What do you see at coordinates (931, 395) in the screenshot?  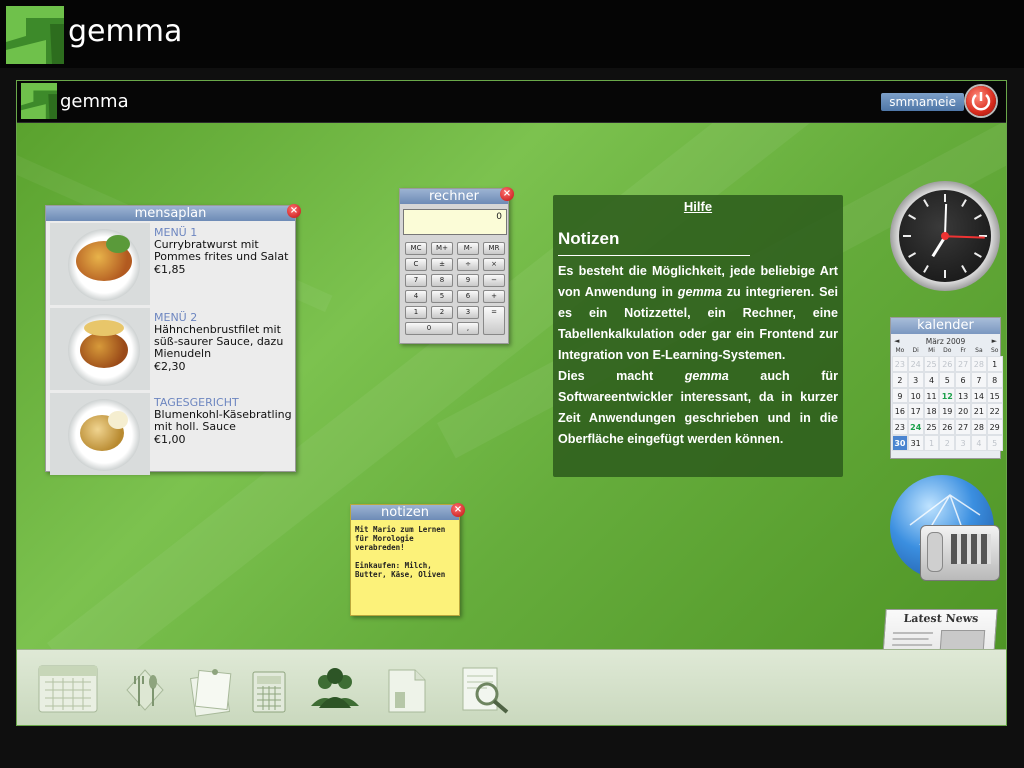 I see `calendar-day: 11` at bounding box center [931, 395].